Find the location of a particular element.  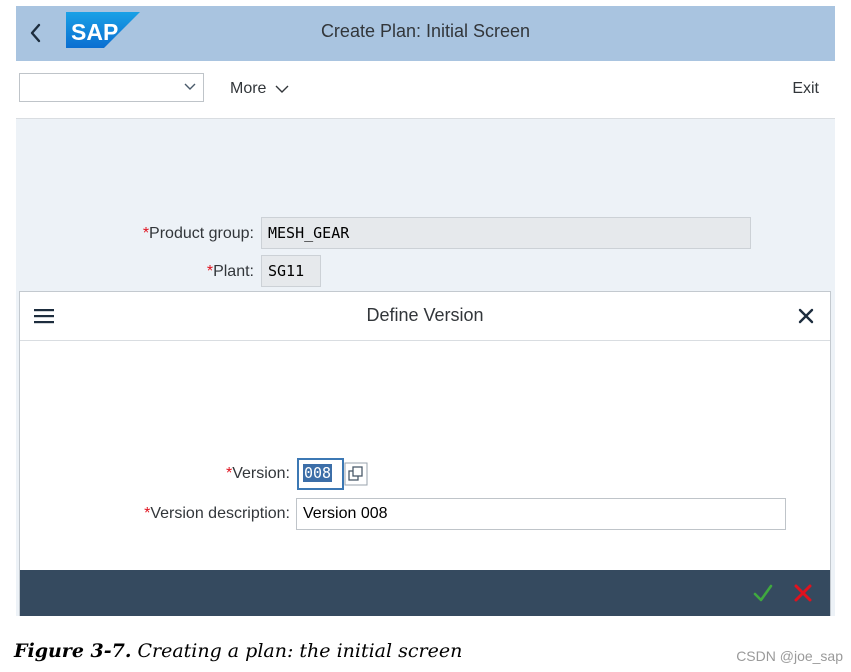

watermark: CSDN @joe_sap is located at coordinates (789, 656).